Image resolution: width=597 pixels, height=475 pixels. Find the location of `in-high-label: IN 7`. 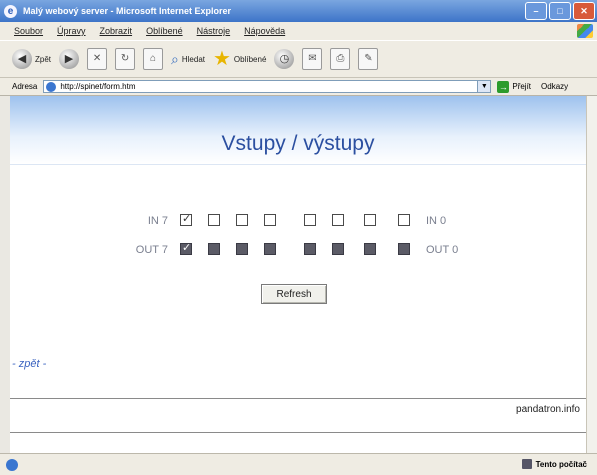

in-high-label: IN 7 is located at coordinates (157, 221).